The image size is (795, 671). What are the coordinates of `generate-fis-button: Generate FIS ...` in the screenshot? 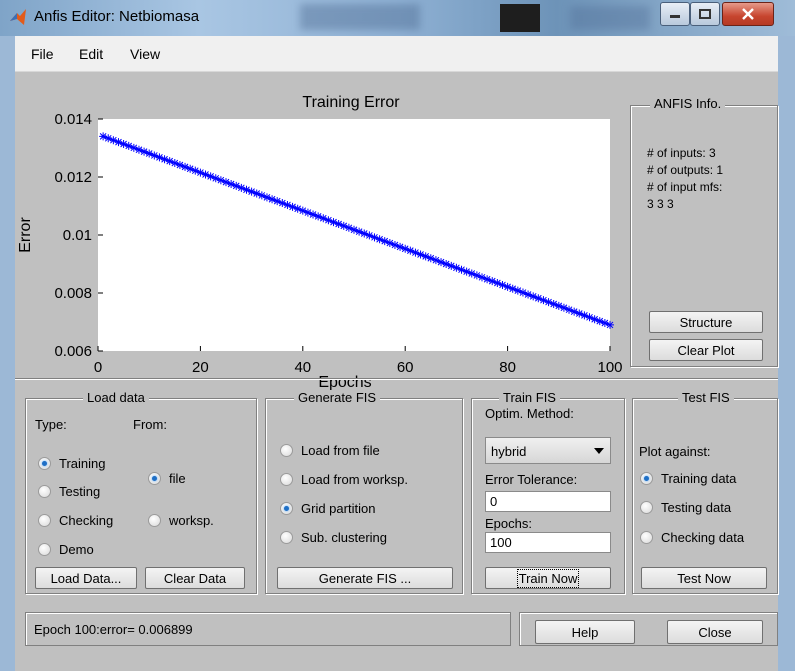 It's located at (365, 578).